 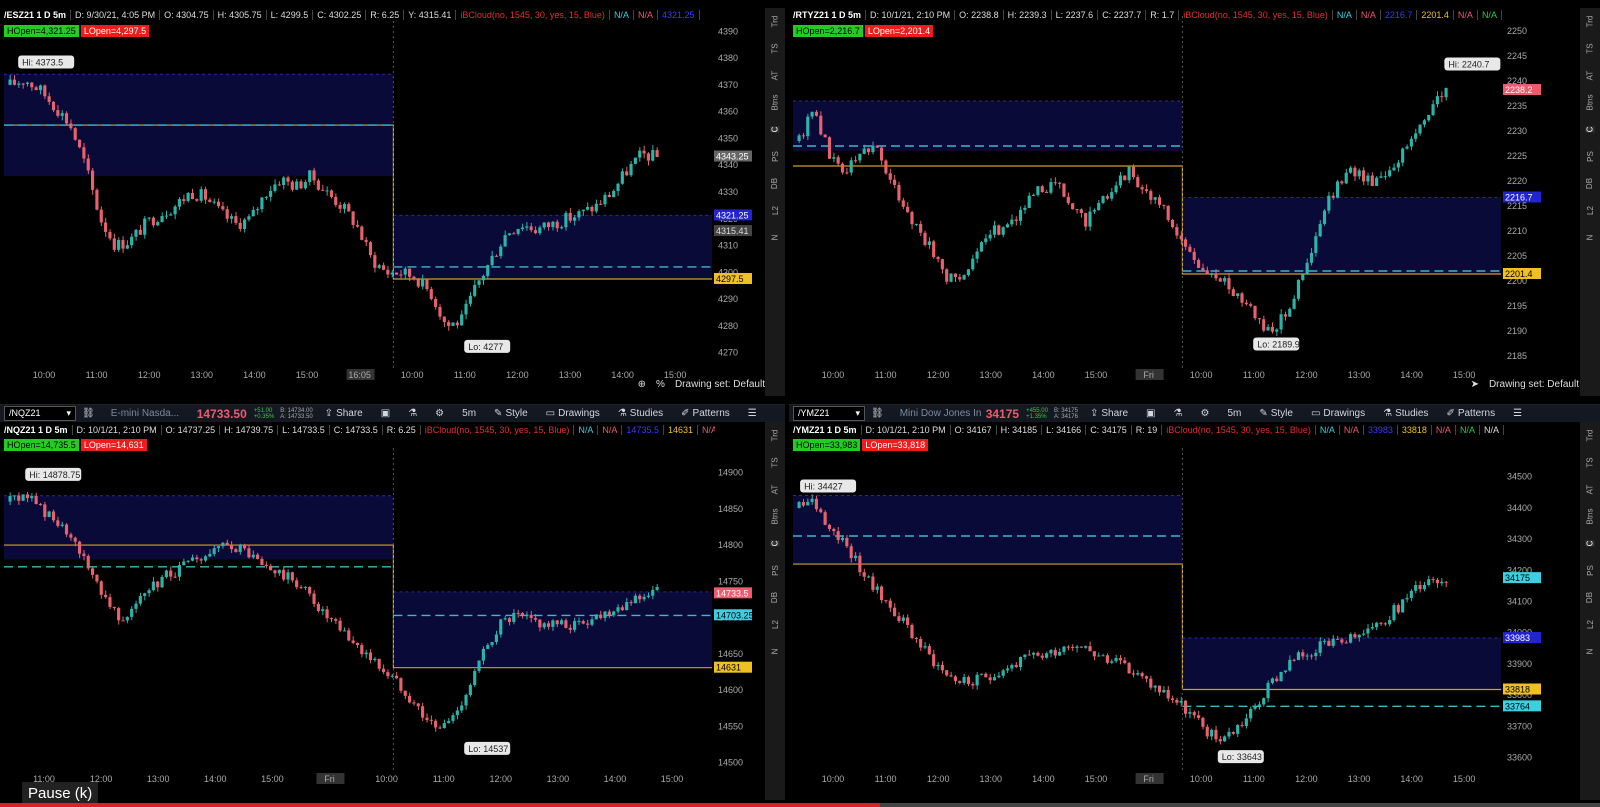 What do you see at coordinates (1519, 198) in the screenshot?
I see `price-tag-label: 2216.7` at bounding box center [1519, 198].